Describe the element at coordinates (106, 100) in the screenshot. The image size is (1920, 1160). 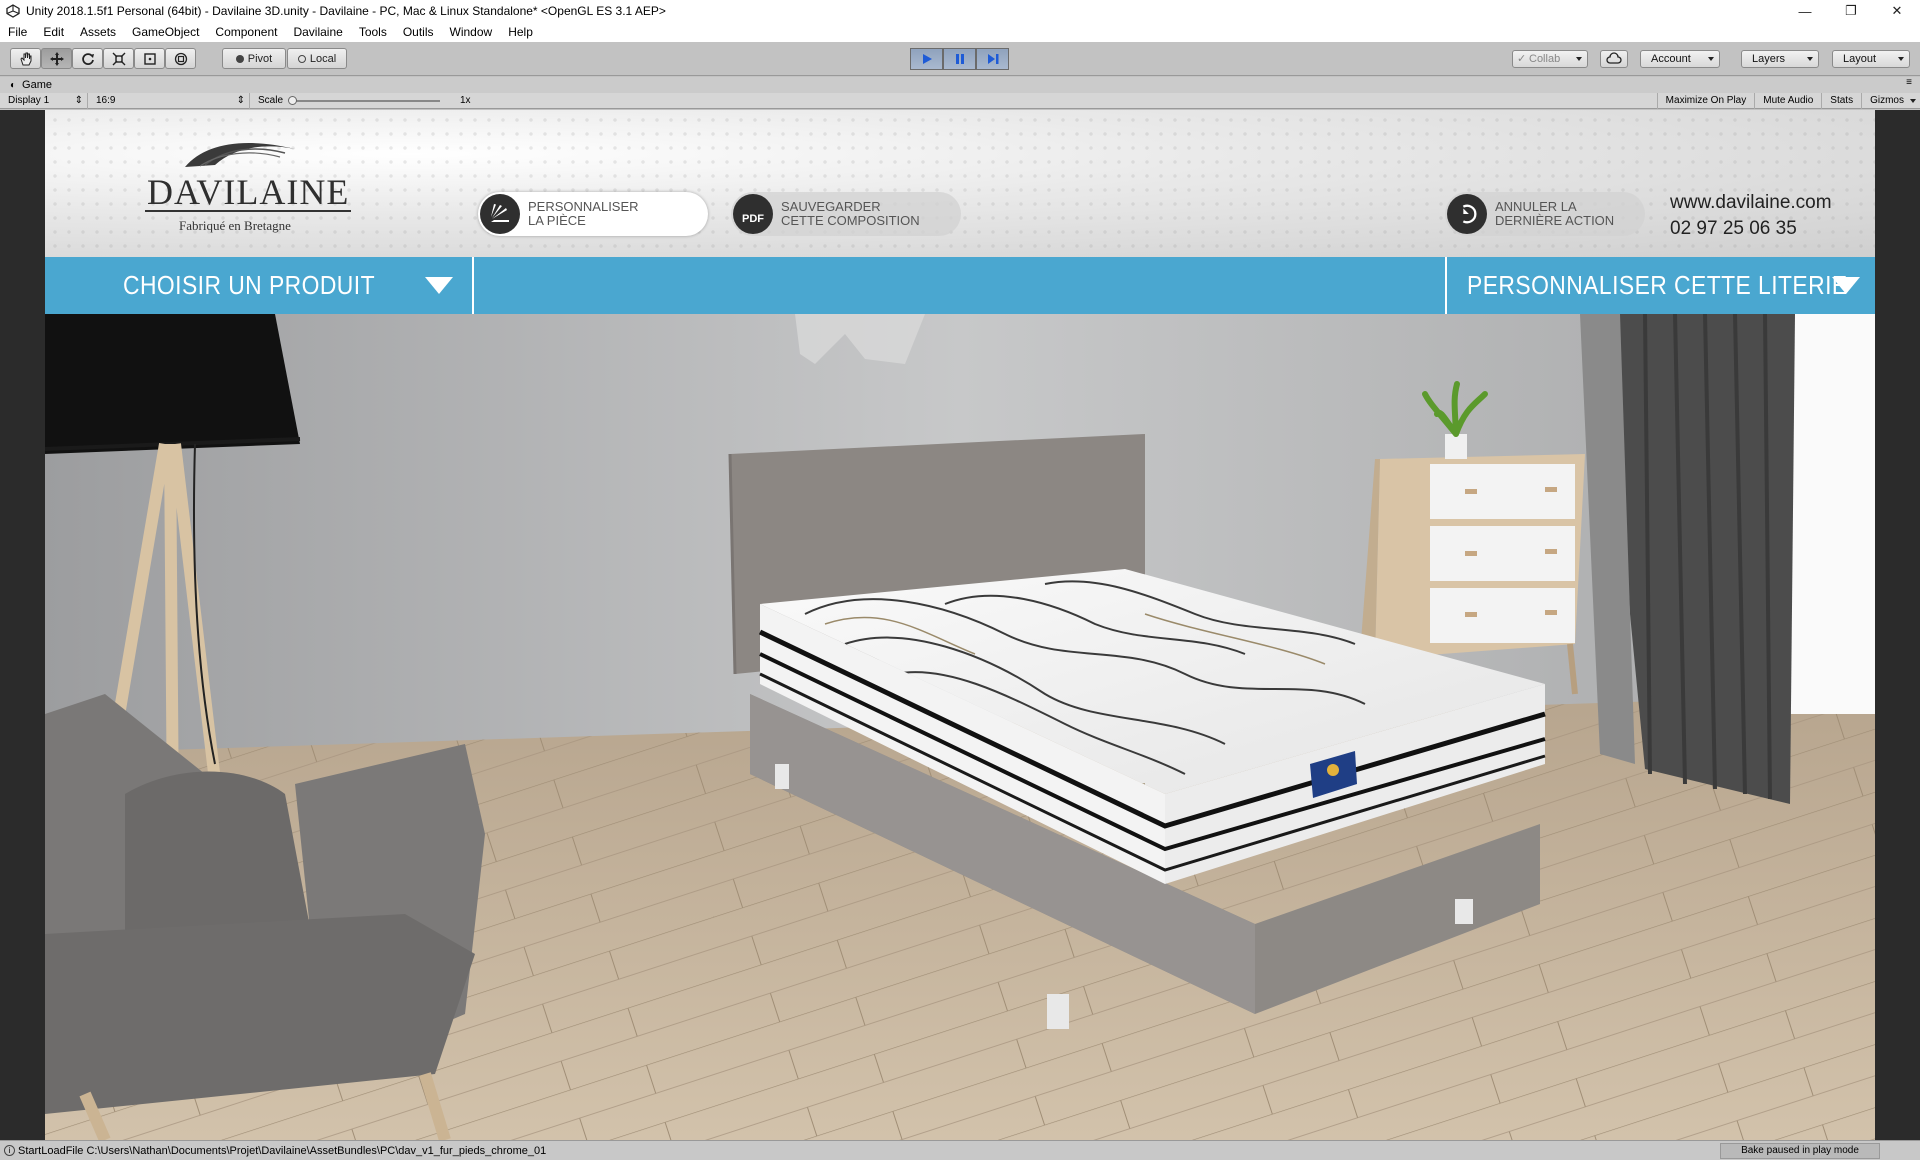
I see `aspect-label: 16:9` at that location.